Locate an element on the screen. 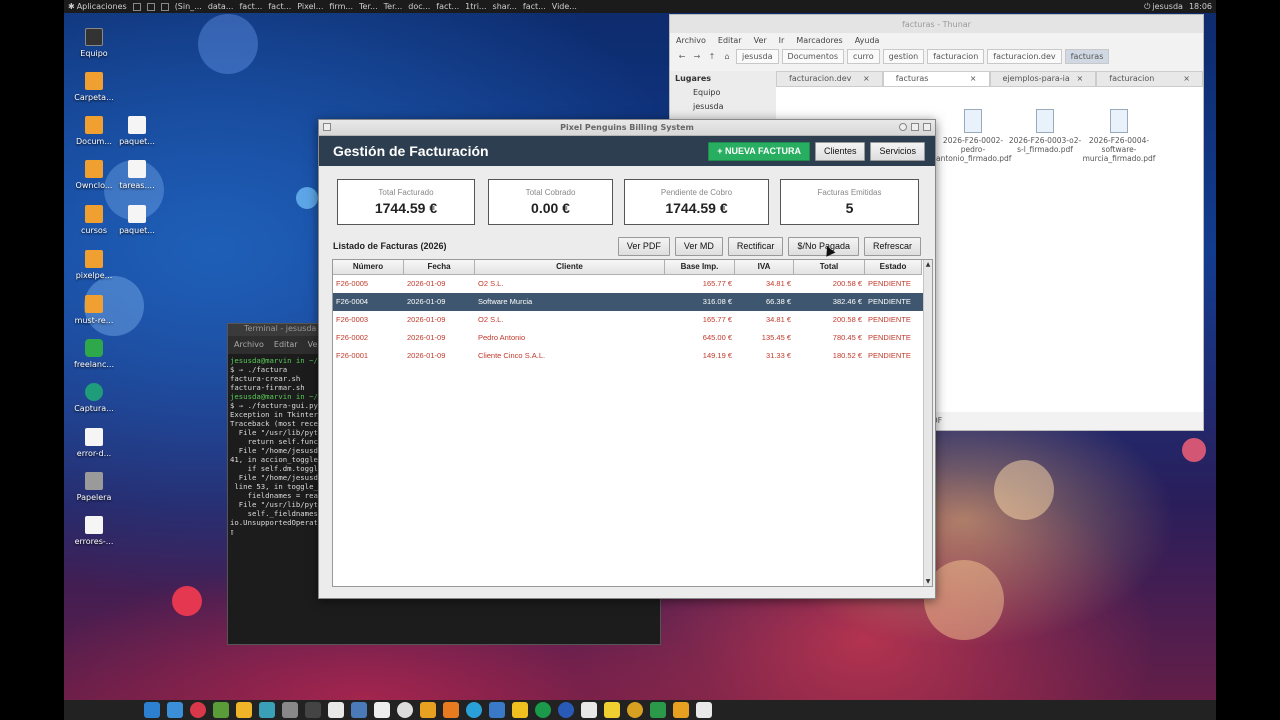  fm-menu-item: Ver is located at coordinates (760, 40).